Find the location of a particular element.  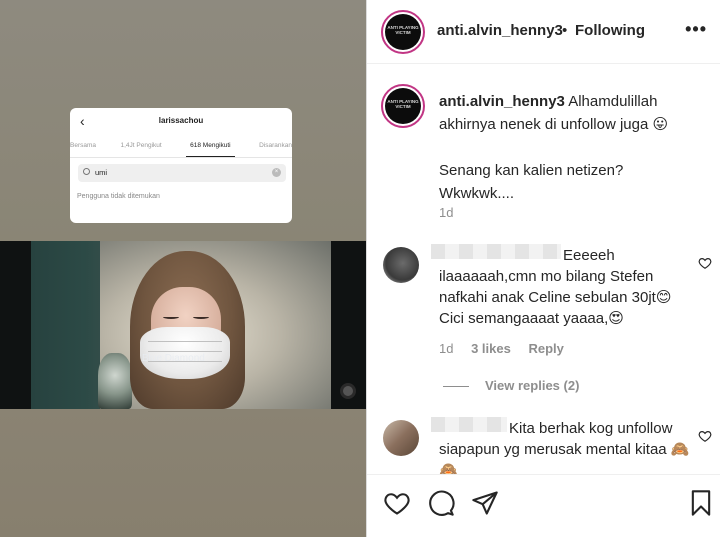

comment-time: 1d is located at coordinates (446, 348).